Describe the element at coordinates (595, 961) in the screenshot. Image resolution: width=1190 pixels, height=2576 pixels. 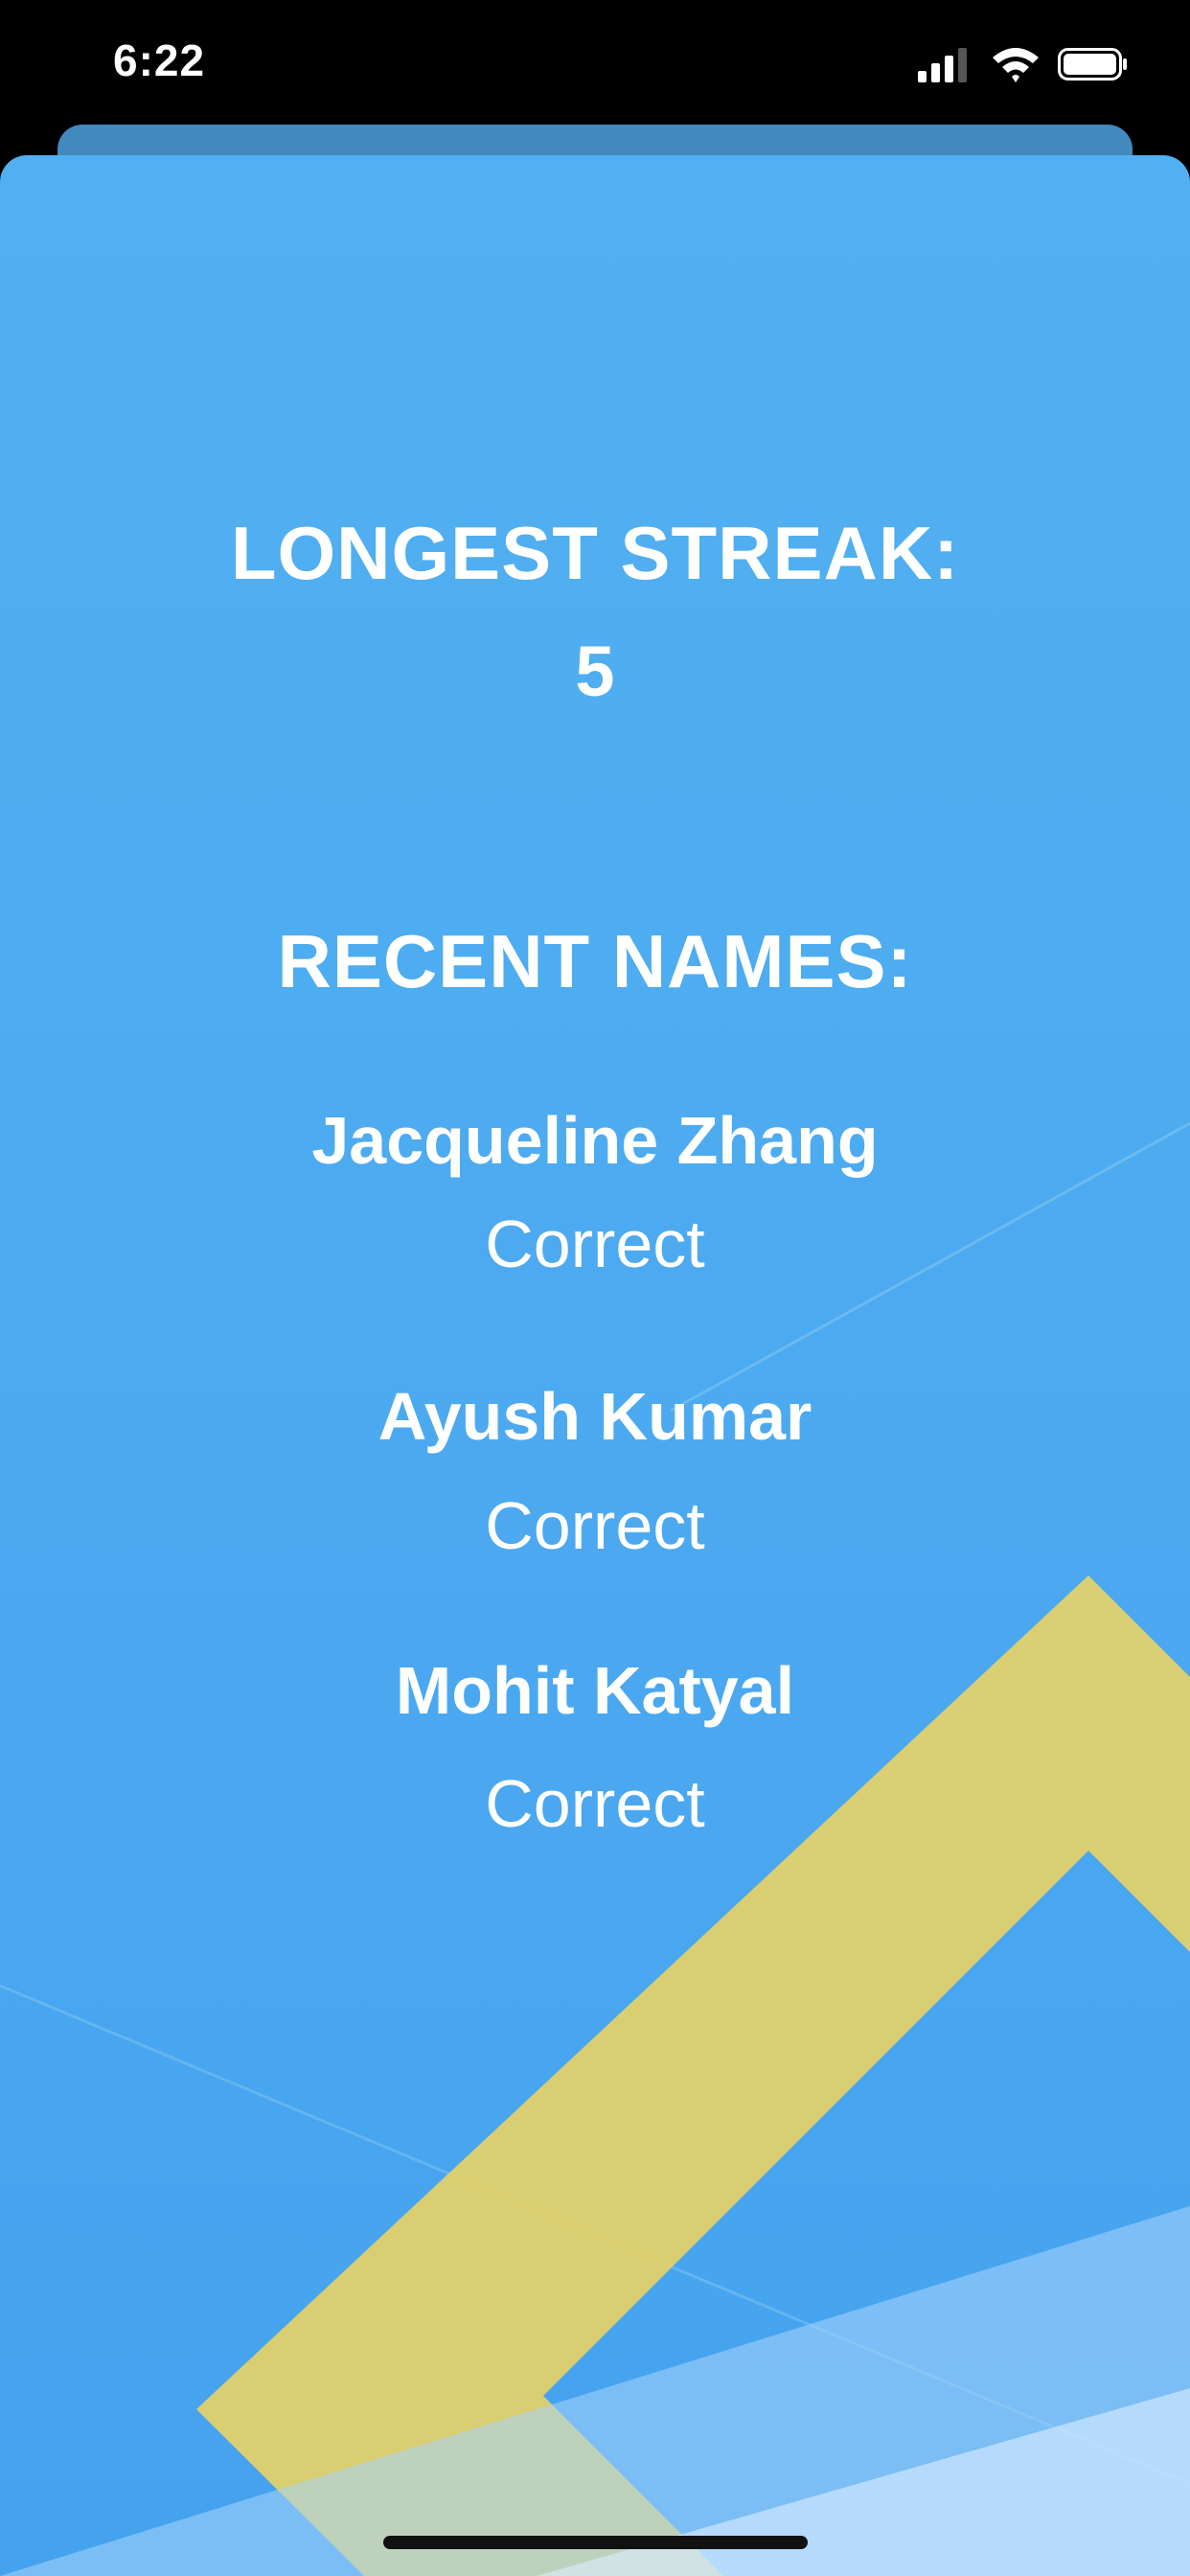
I see `recent-names-label: RECENT NAMES:` at that location.